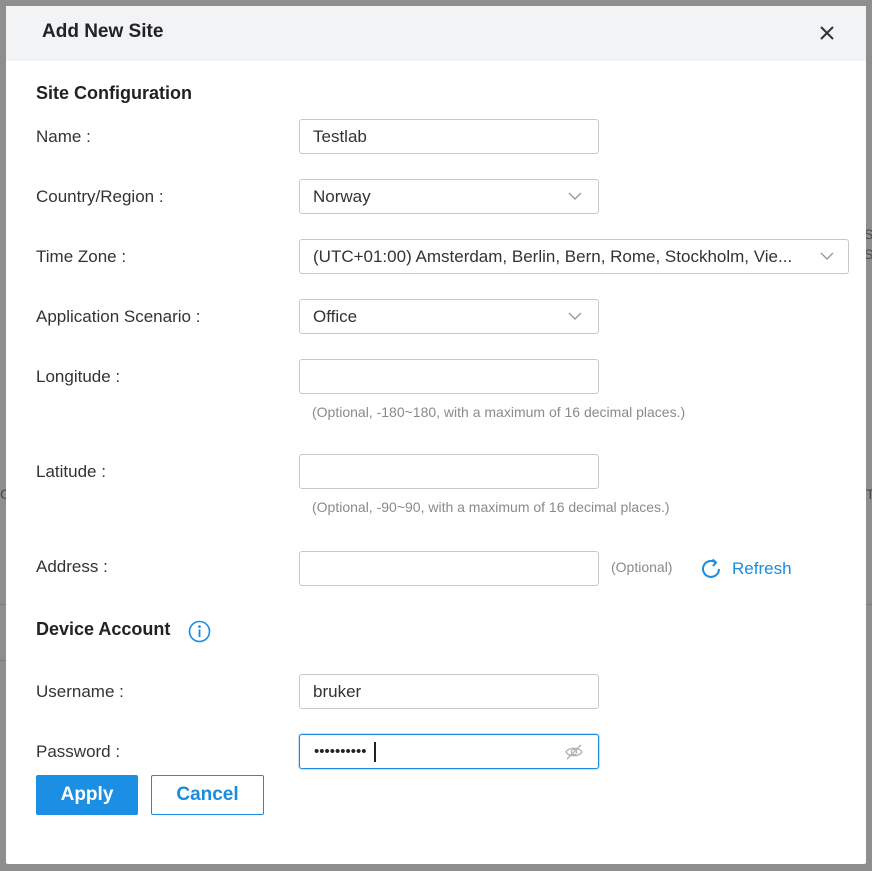  What do you see at coordinates (449, 376) in the screenshot?
I see `longitude-input` at bounding box center [449, 376].